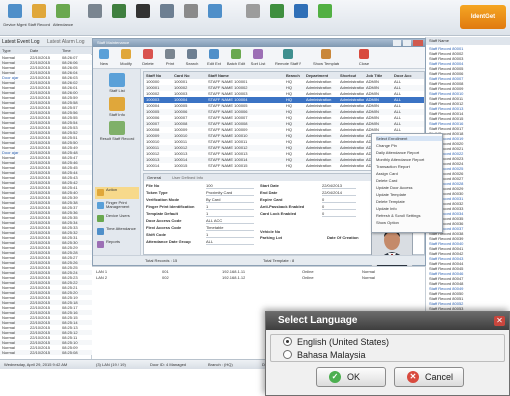 The width and height of the screenshot is (510, 396). I want to click on staff-cell: 100012, so click(181, 147).